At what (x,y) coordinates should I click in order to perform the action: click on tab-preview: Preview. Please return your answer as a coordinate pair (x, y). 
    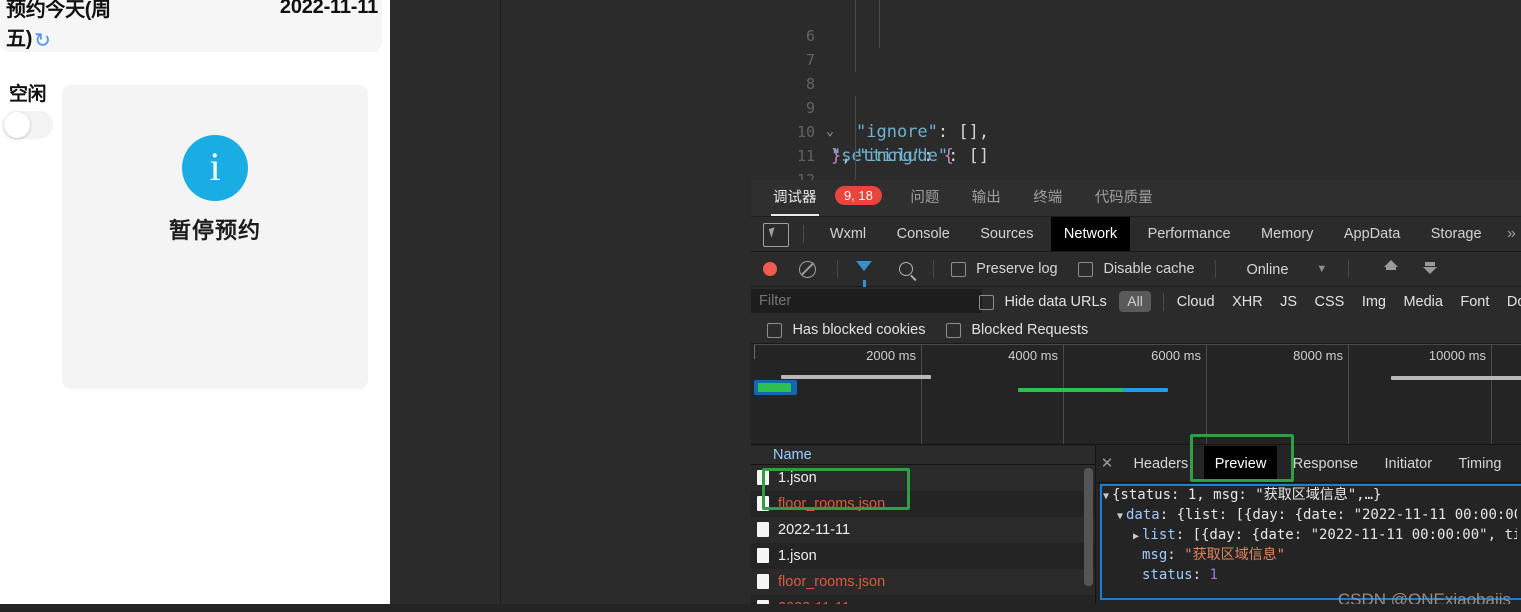
    Looking at the image, I should click on (1240, 464).